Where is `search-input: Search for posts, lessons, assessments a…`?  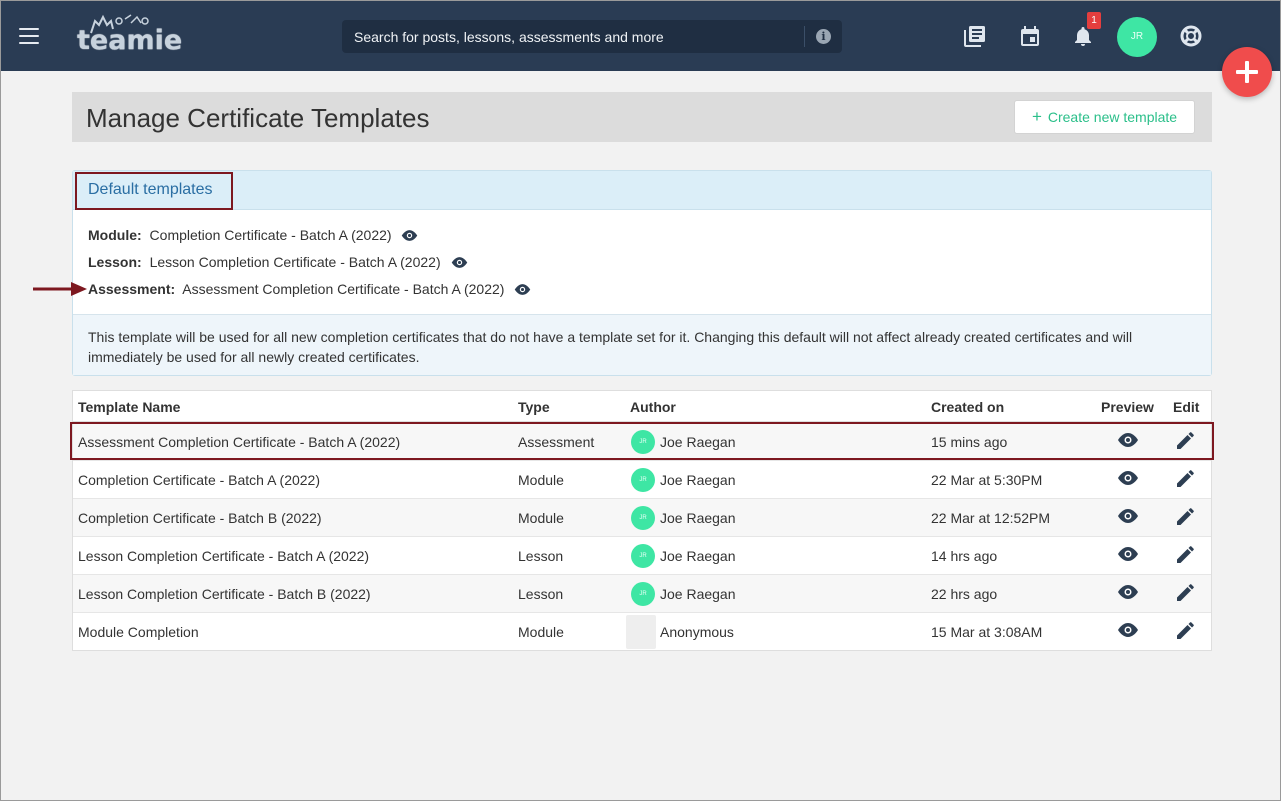 search-input: Search for posts, lessons, assessments a… is located at coordinates (592, 36).